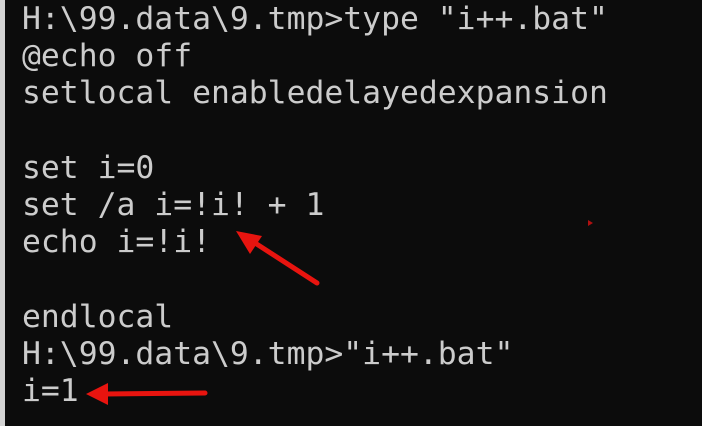 This screenshot has width=702, height=426. What do you see at coordinates (590, 223) in the screenshot?
I see `red-mark-icon` at bounding box center [590, 223].